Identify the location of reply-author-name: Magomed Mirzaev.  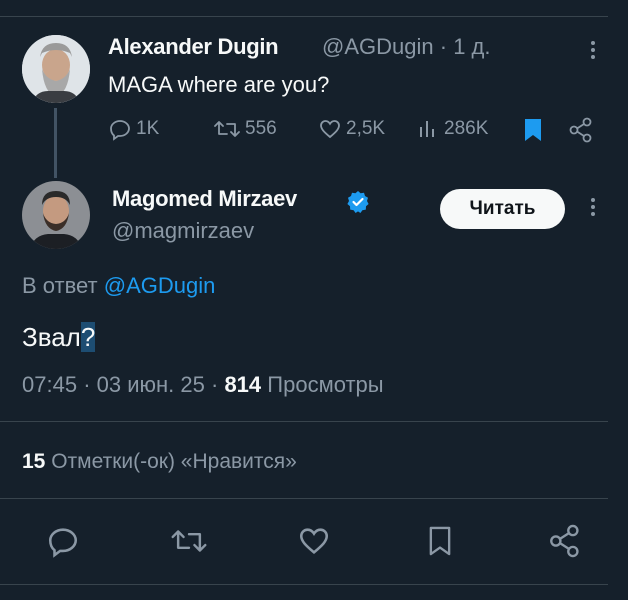
(204, 199).